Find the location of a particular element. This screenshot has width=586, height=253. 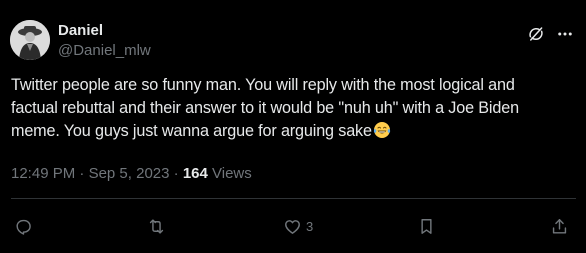

like-icon is located at coordinates (292, 226).